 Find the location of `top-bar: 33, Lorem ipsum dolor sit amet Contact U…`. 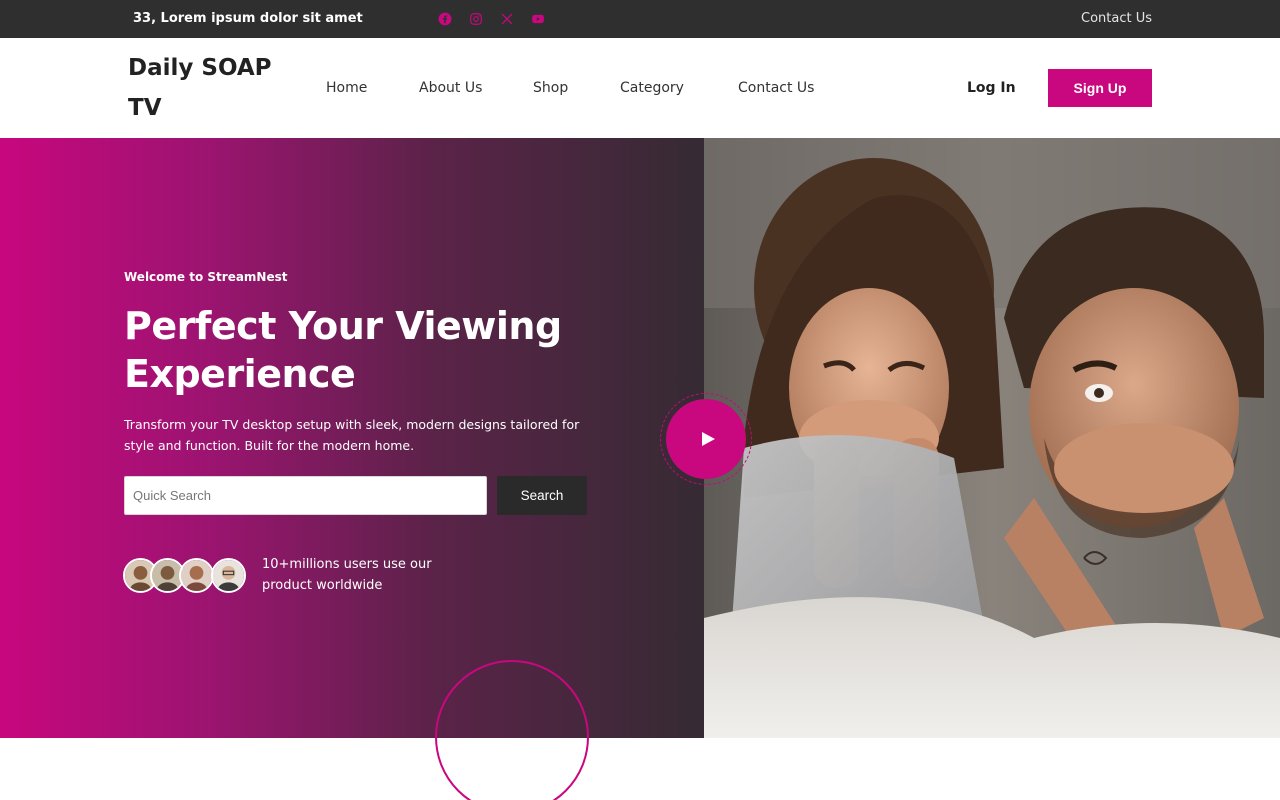

top-bar: 33, Lorem ipsum dolor sit amet Contact U… is located at coordinates (640, 19).